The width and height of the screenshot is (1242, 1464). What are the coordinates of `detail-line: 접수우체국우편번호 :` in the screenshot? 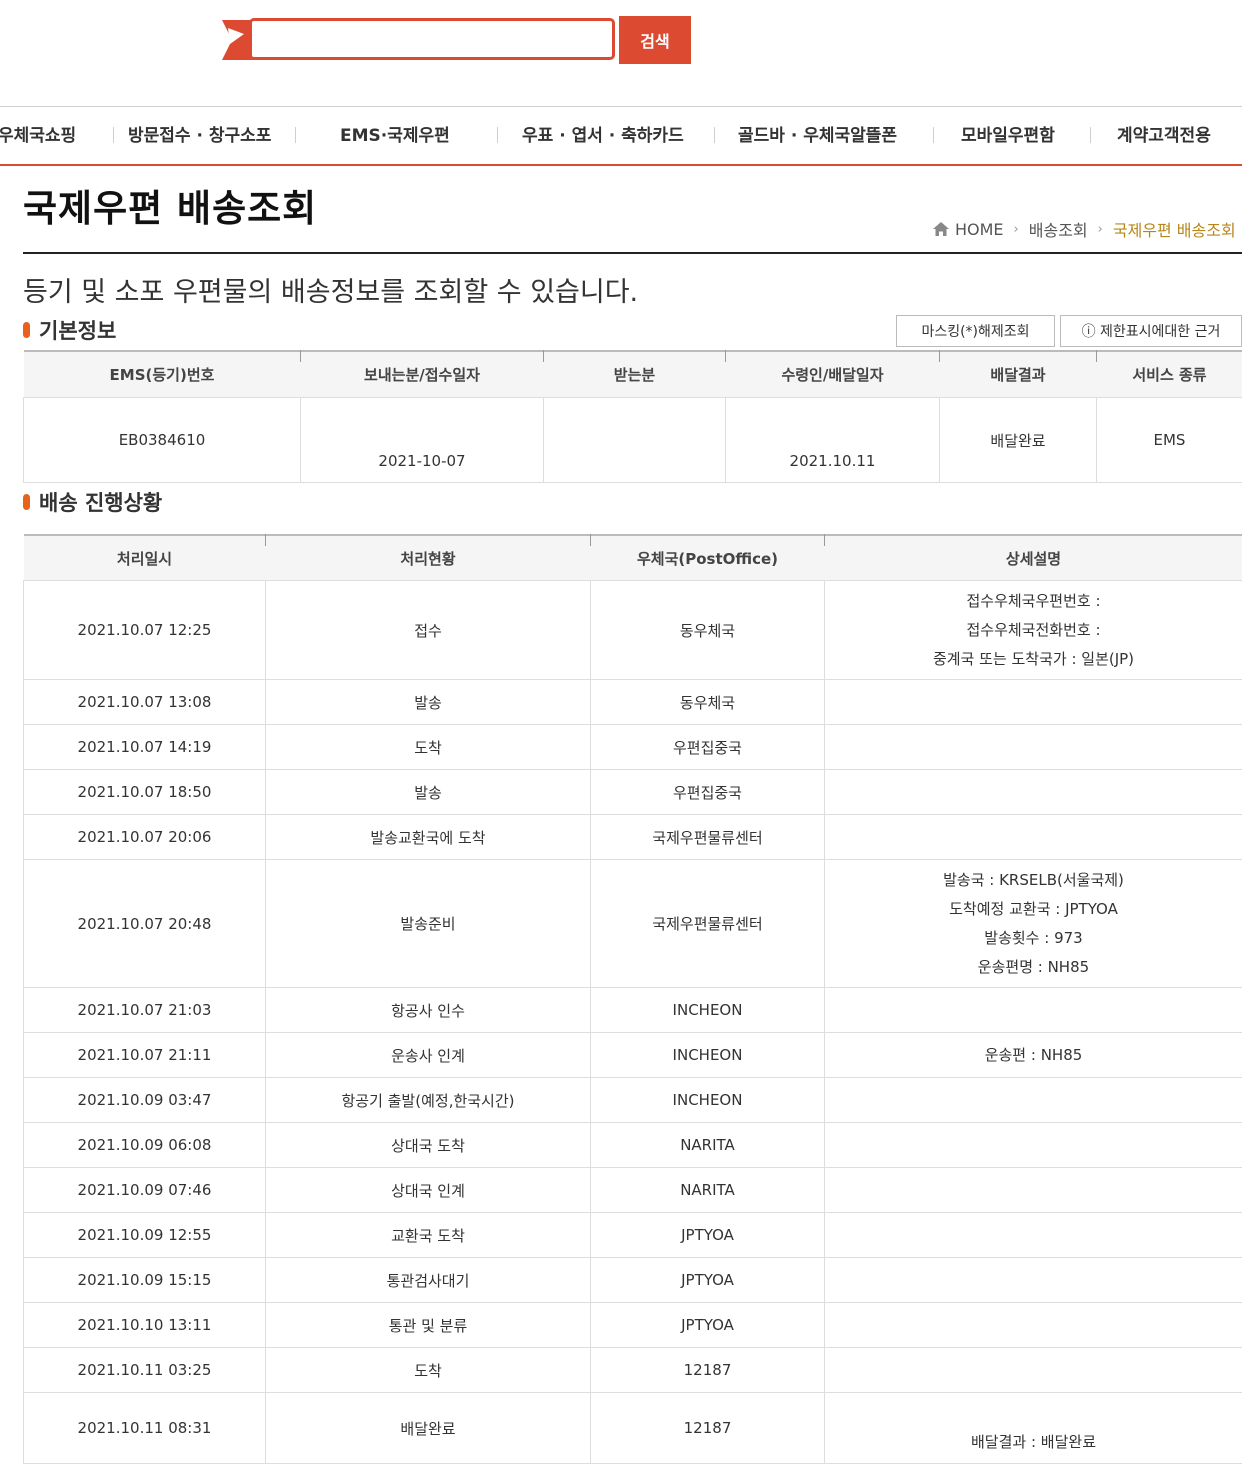 It's located at (1033, 601).